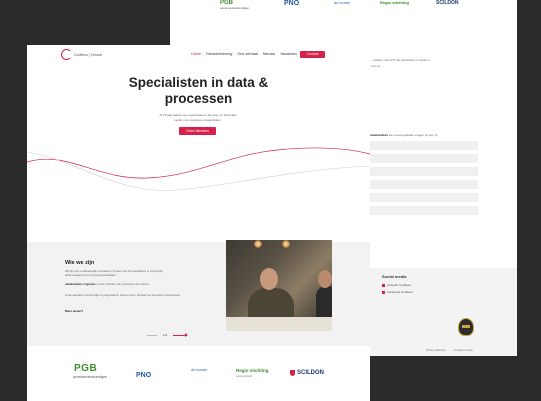  What do you see at coordinates (247, 54) in the screenshot?
I see `nav-ons-verhaal: Ons verhaal` at bounding box center [247, 54].